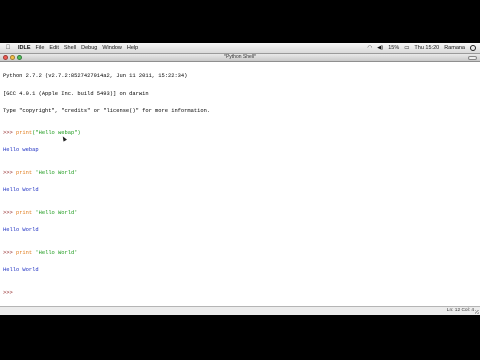 Image resolution: width=480 pixels, height=360 pixels. What do you see at coordinates (53, 48) in the screenshot?
I see `menu-edit: Edit` at bounding box center [53, 48].